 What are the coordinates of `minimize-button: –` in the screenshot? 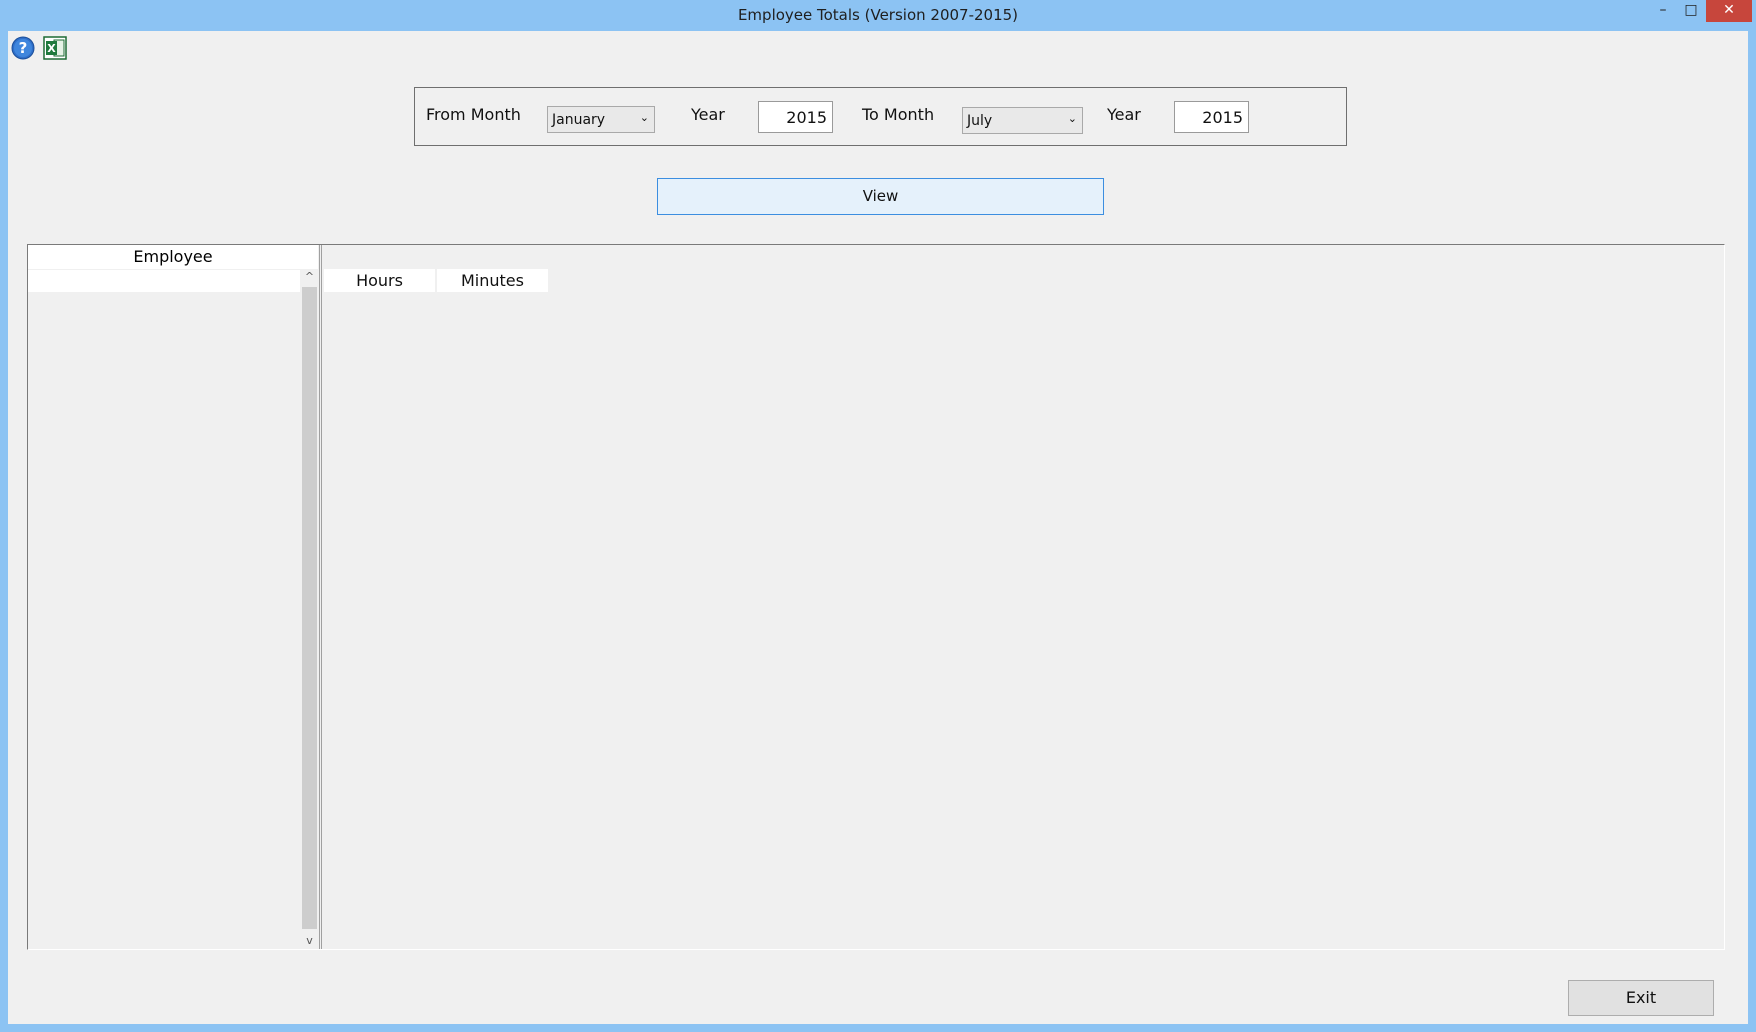 It's located at (1663, 11).